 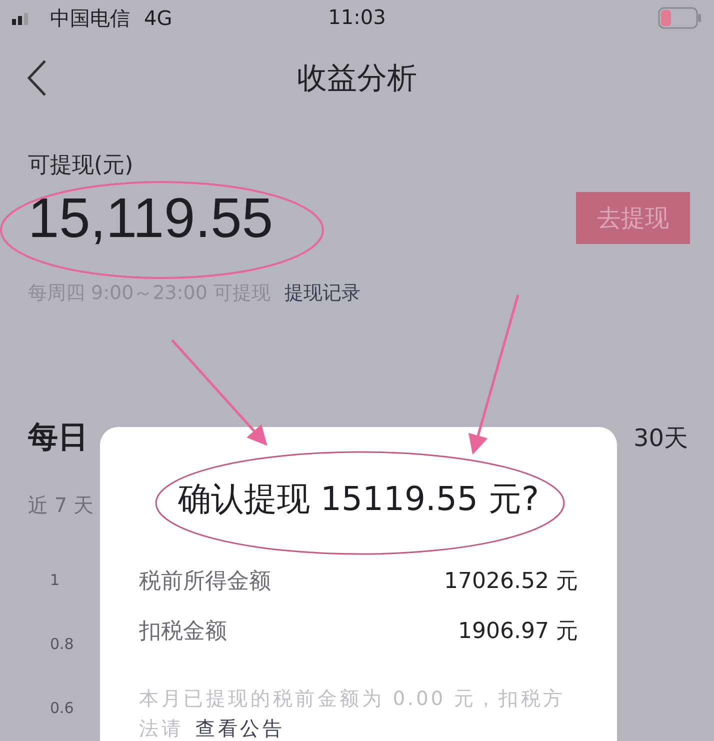 What do you see at coordinates (357, 78) in the screenshot?
I see `page-title: 收益分析` at bounding box center [357, 78].